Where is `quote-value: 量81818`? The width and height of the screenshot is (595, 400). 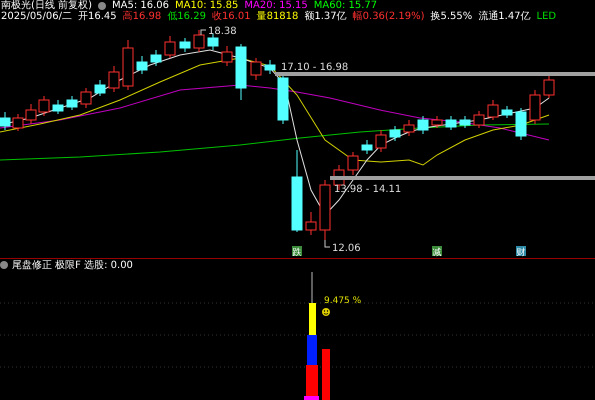 quote-value: 量81818 is located at coordinates (277, 16).